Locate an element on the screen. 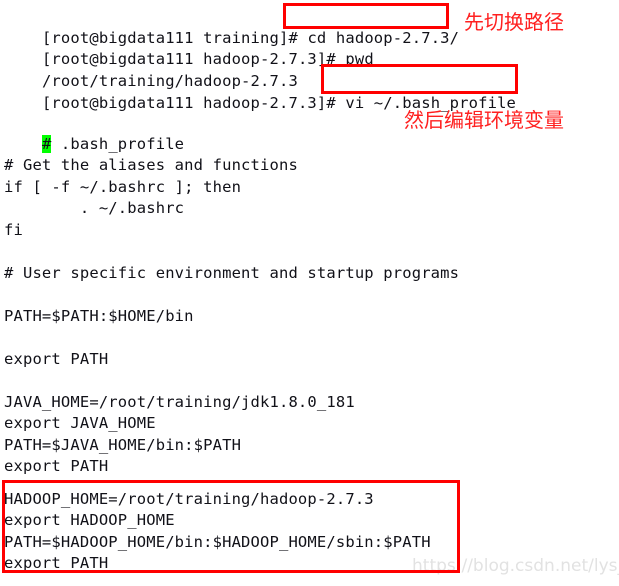 The width and height of the screenshot is (619, 586). editor-line-text: PATH=$JAVA_HOME/bin:$PATH is located at coordinates (123, 445).